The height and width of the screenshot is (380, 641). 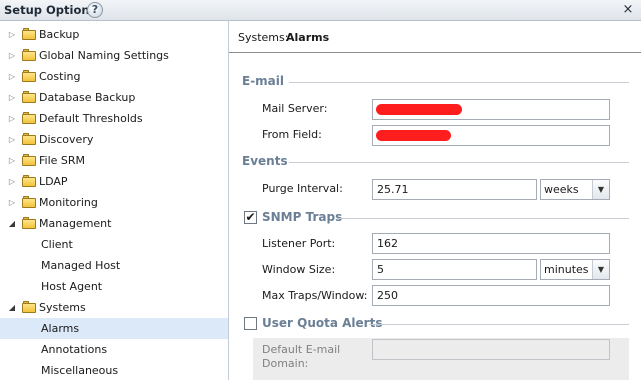 I want to click on sidebar-item-global-naming-settings: ▷ Global Naming Settings, so click(x=114, y=55).